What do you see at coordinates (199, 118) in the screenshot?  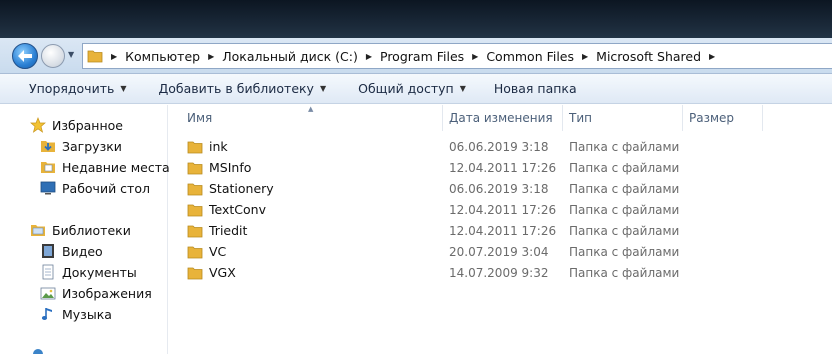 I see `column-header-name: Имя` at bounding box center [199, 118].